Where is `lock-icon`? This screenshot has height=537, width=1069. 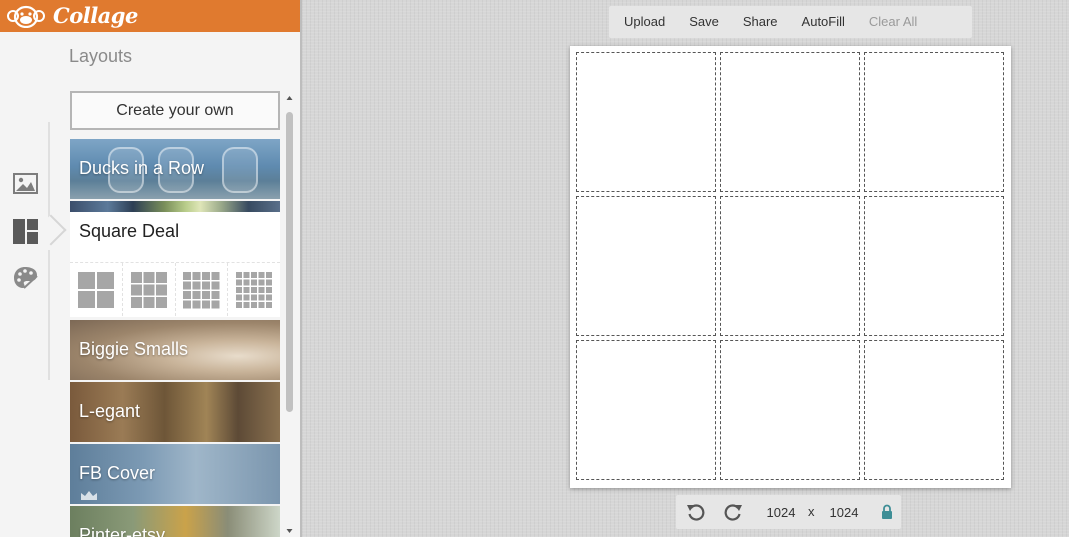
lock-icon is located at coordinates (887, 511).